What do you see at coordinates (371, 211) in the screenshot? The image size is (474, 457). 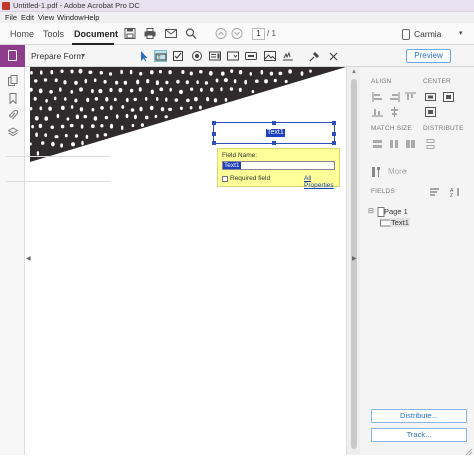 I see `expand-tree-icon: ⊟` at bounding box center [371, 211].